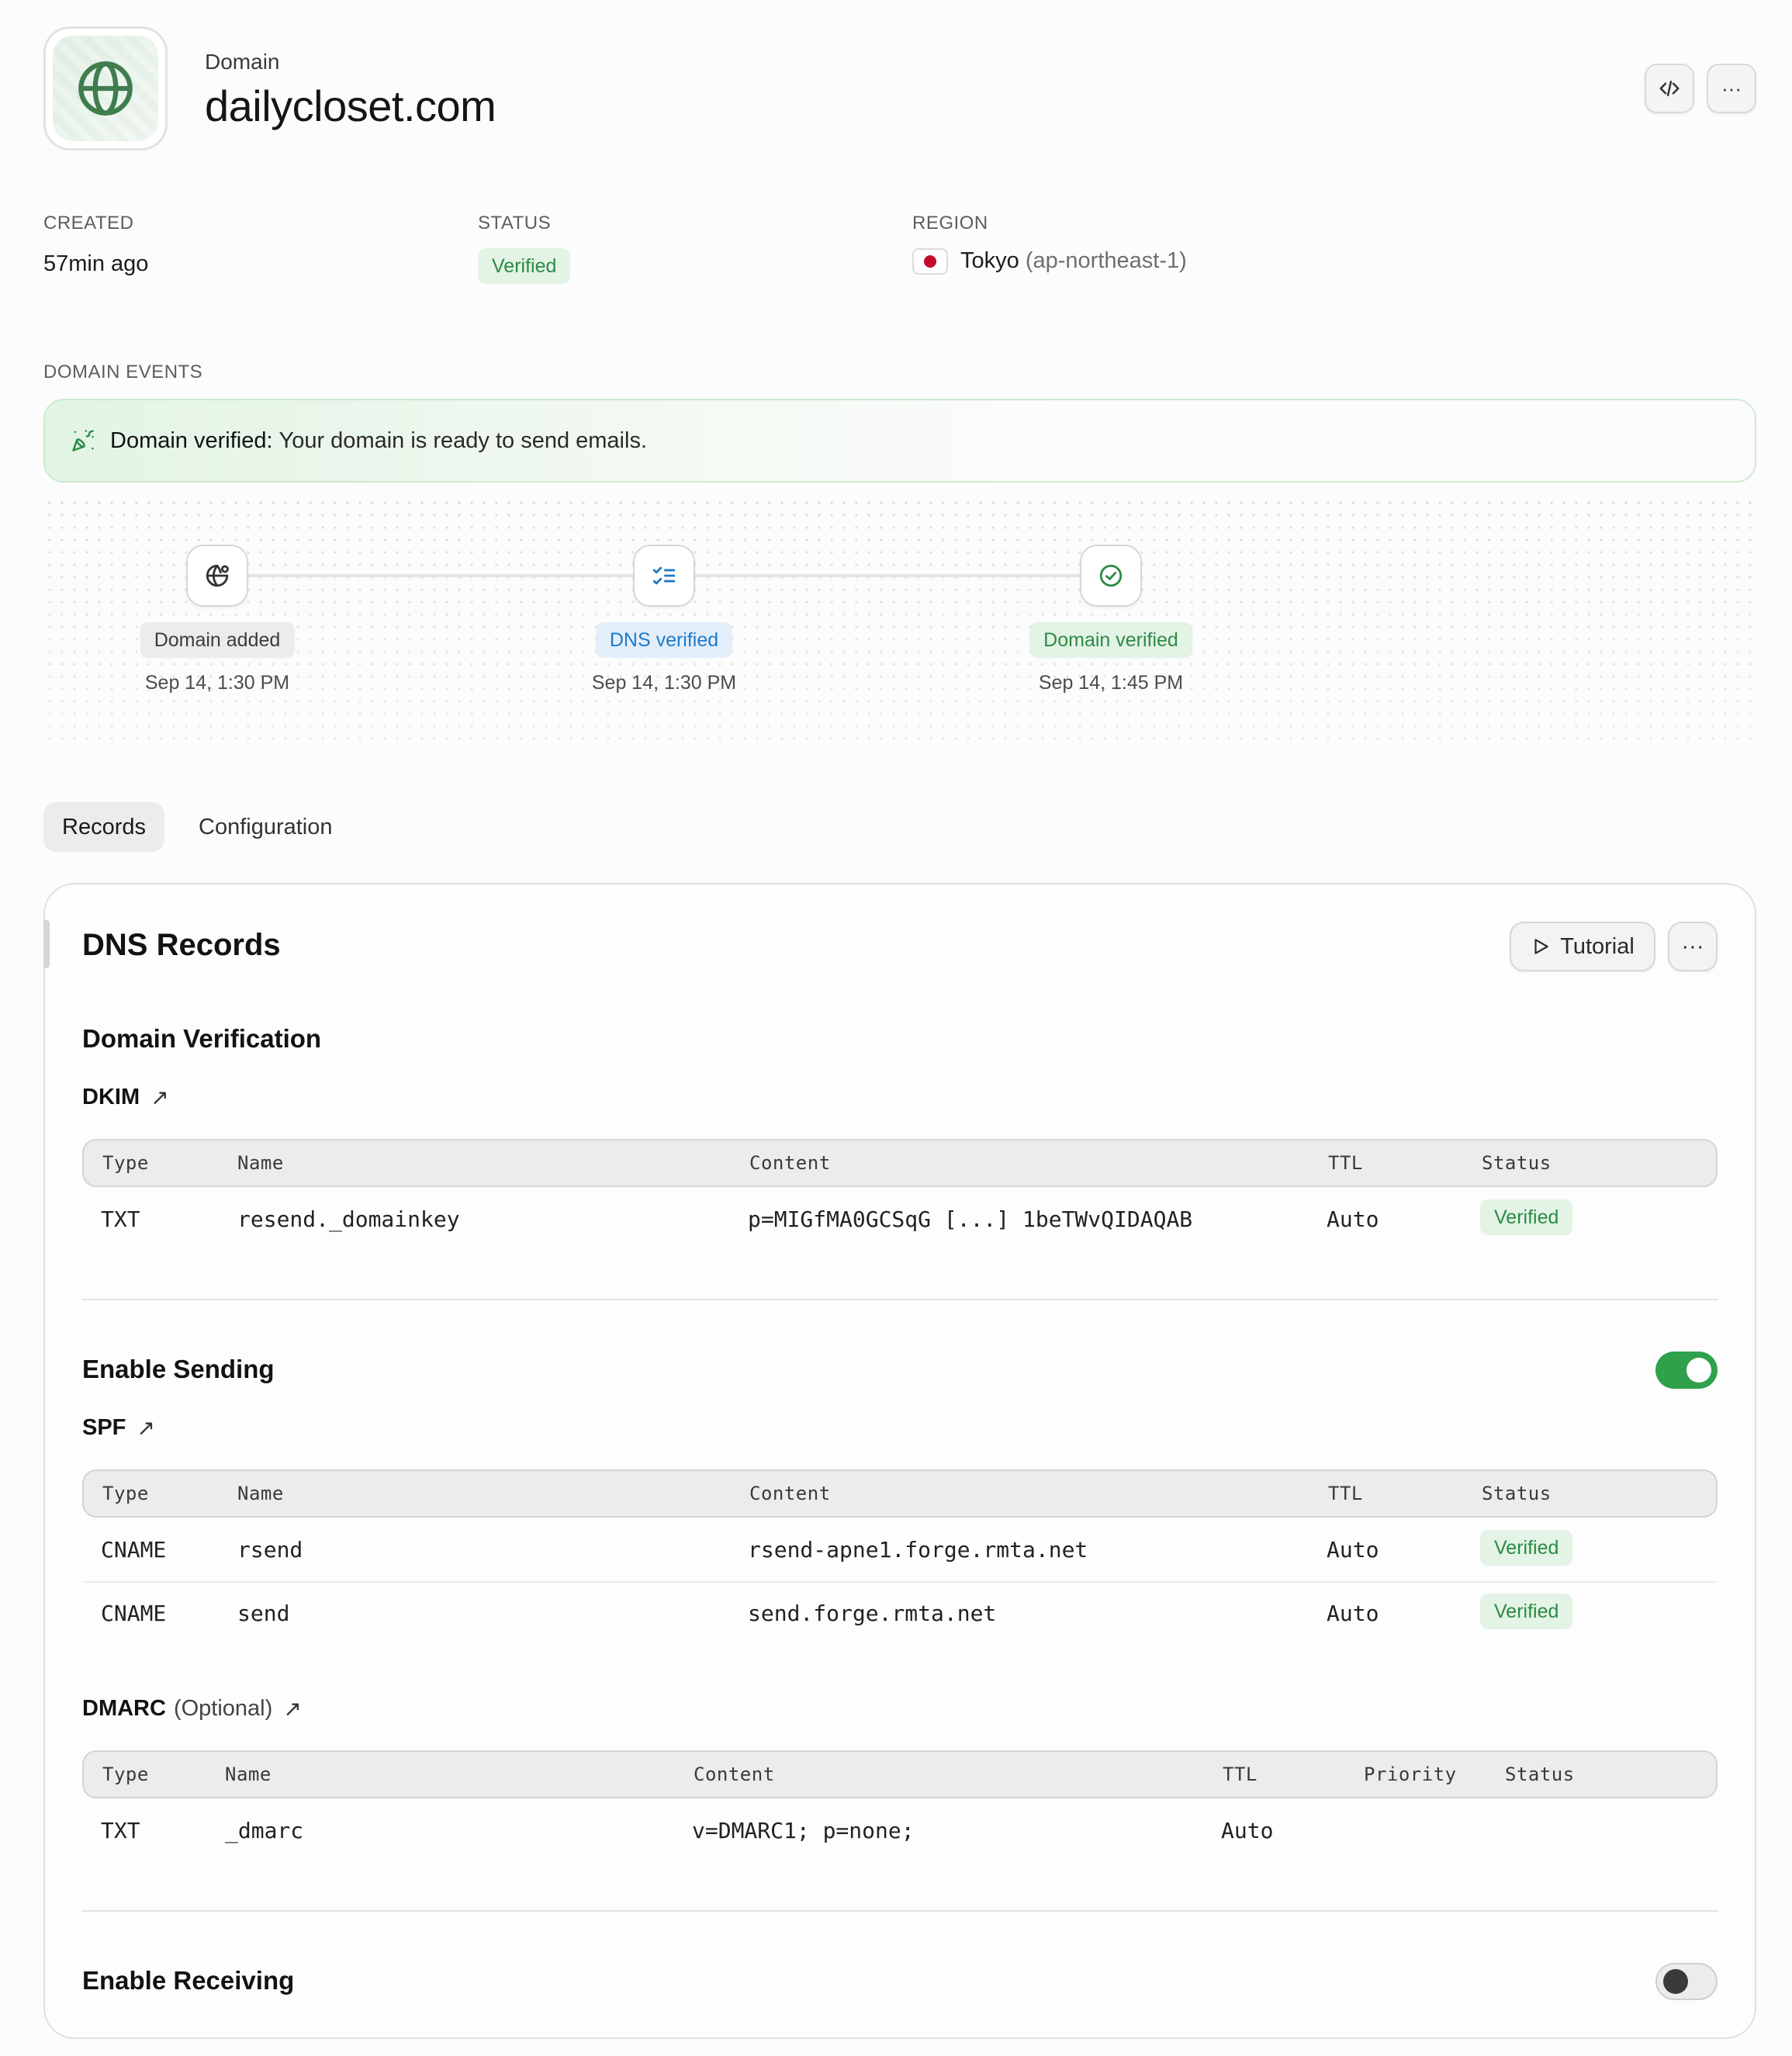  I want to click on dmarc-link: DMARC (Optional) ↗, so click(192, 1709).